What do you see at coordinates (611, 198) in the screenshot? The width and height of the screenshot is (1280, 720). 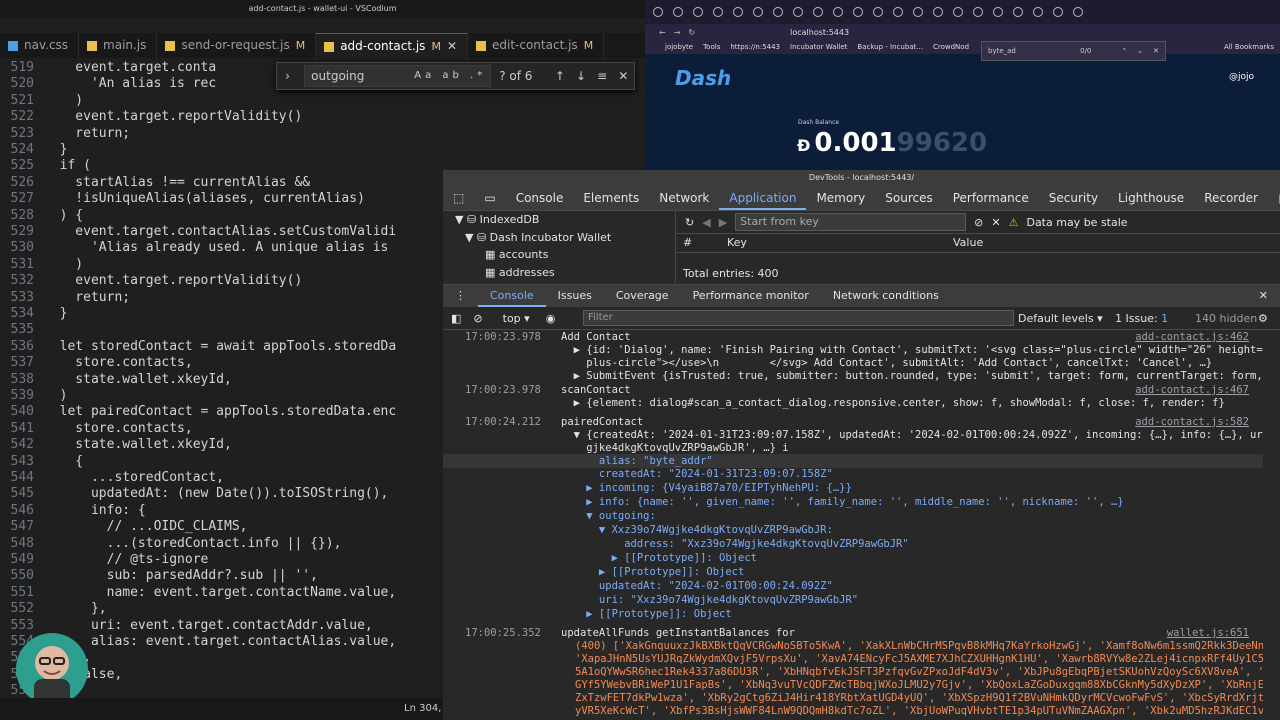 I see `tab-elements: Elements` at bounding box center [611, 198].